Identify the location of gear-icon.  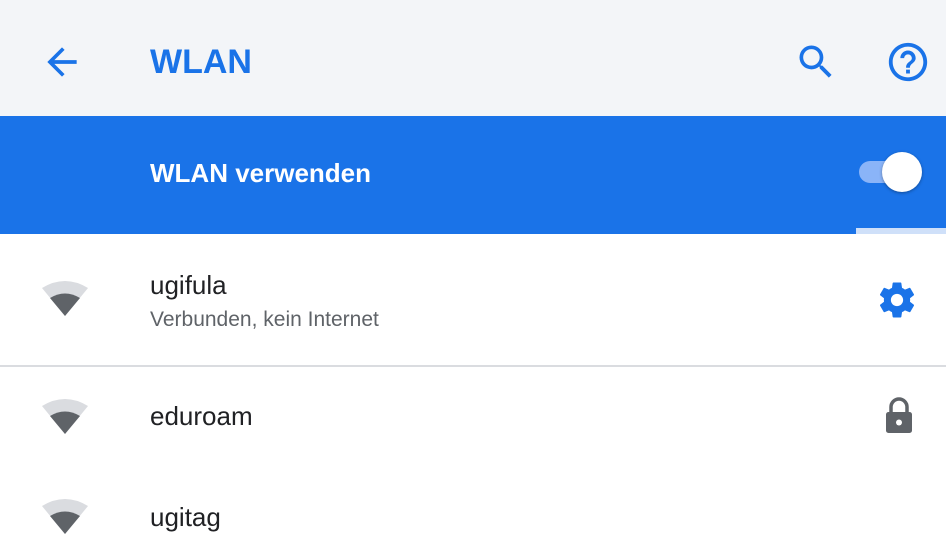
(897, 300).